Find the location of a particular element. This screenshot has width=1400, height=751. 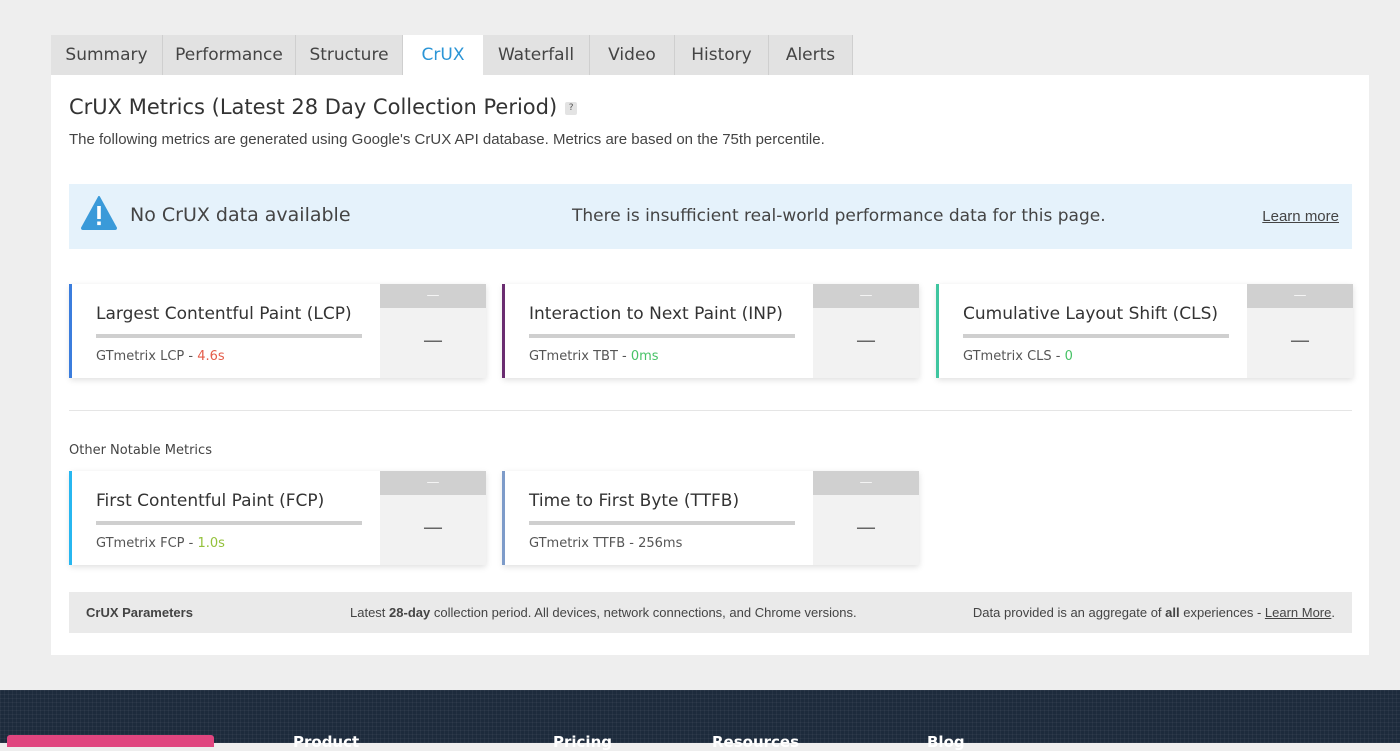

alert-title: No CrUX data available is located at coordinates (240, 215).